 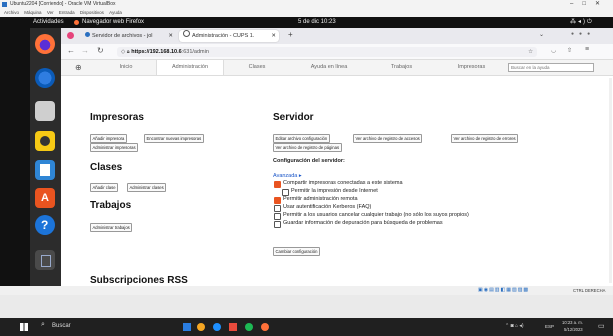 I want to click on taskbar-search-icon: ⌕, so click(x=43, y=325).